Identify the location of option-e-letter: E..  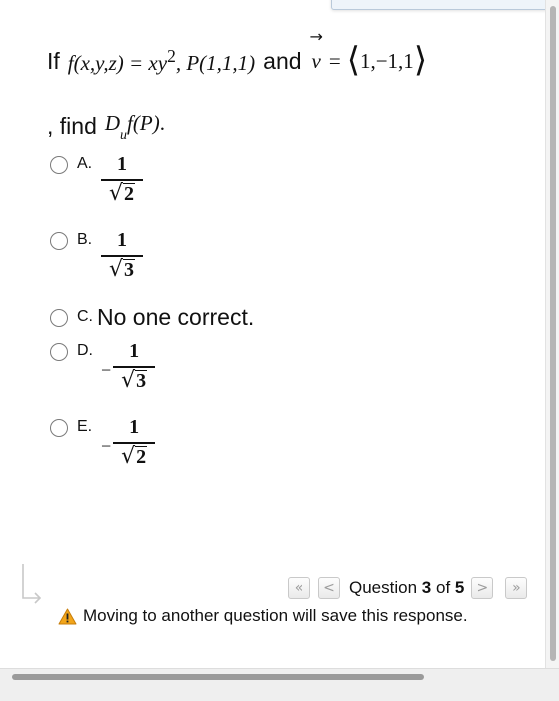
(85, 426).